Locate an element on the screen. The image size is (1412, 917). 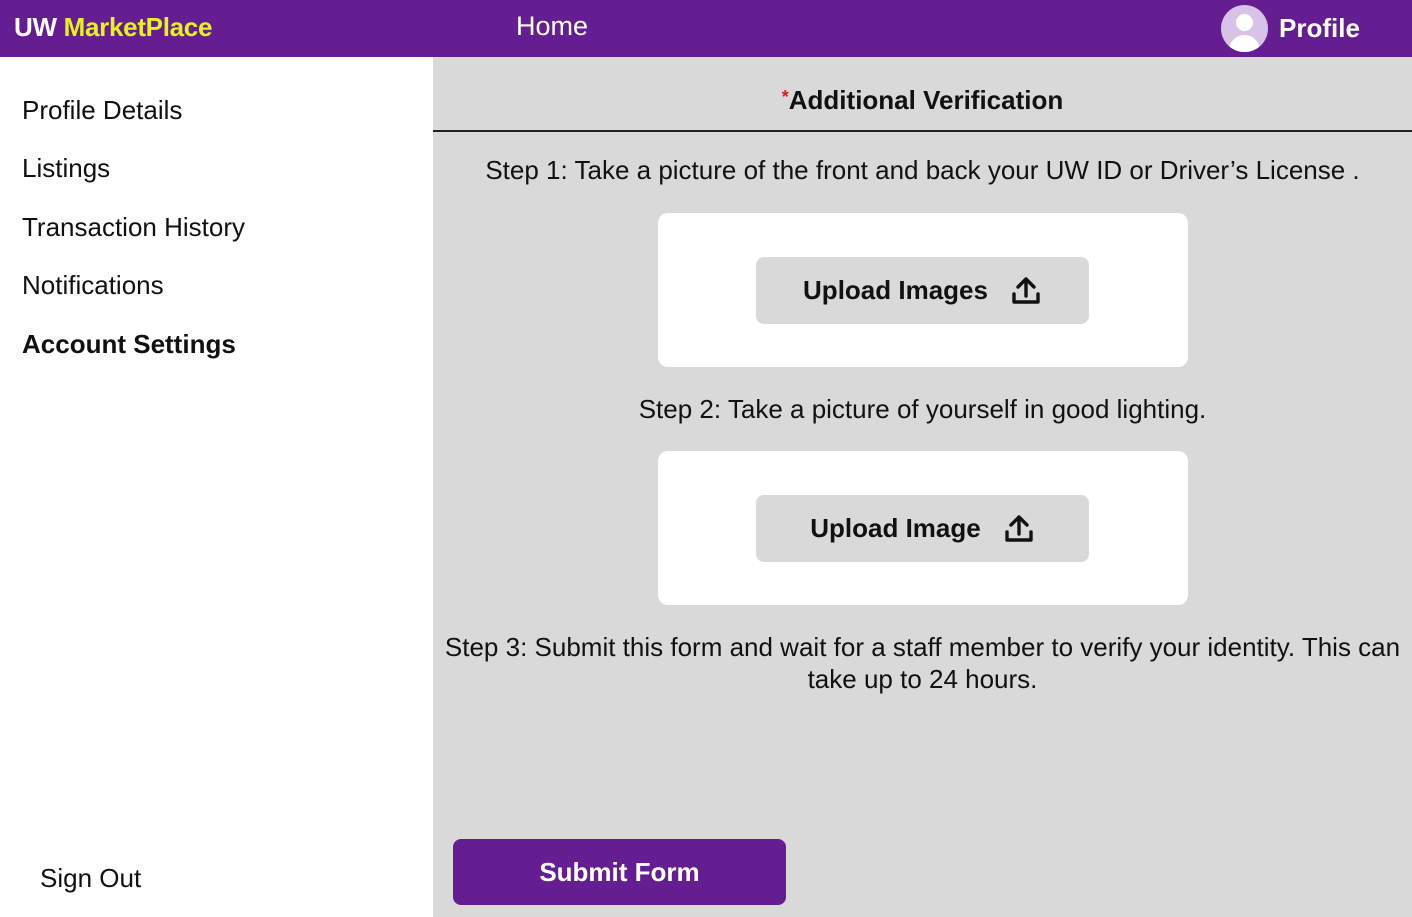
sidebar-item-account-settings: Account Settings is located at coordinates (129, 344).